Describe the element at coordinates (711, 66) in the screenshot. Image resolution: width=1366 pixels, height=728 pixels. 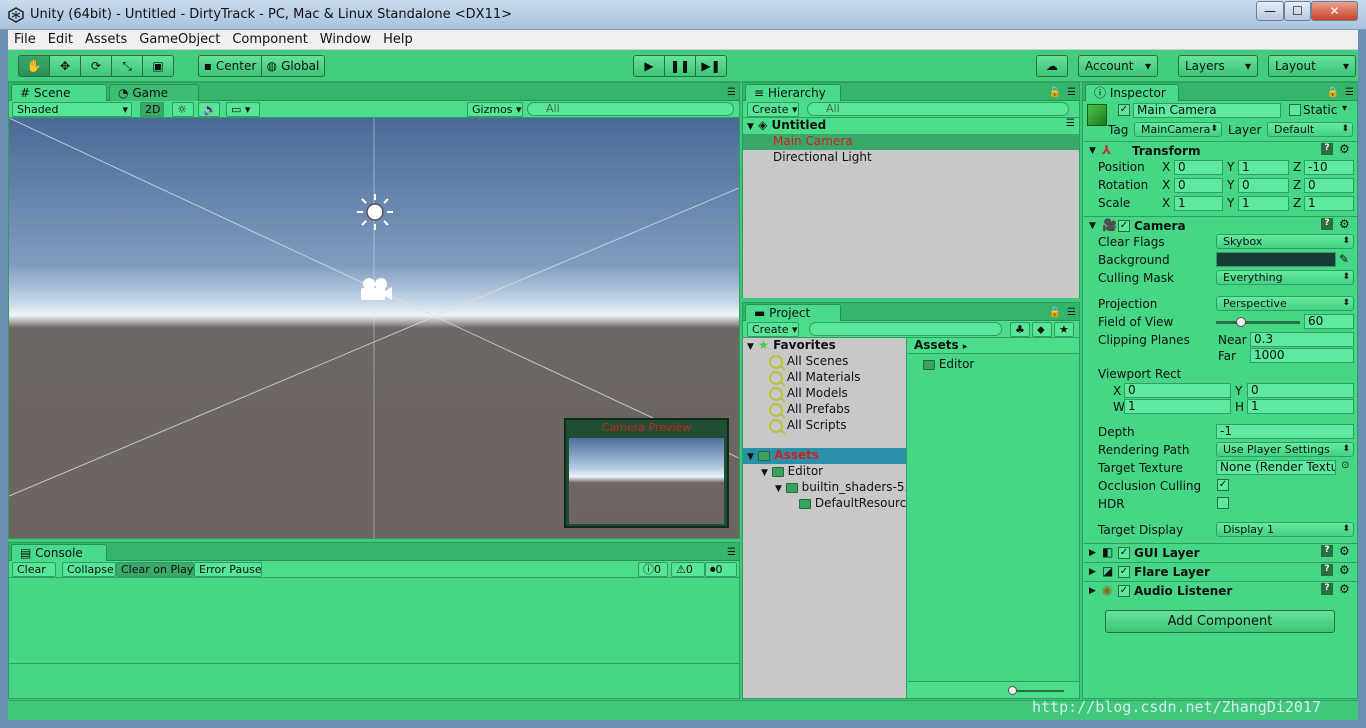
I see `step-button: ▶❚` at that location.